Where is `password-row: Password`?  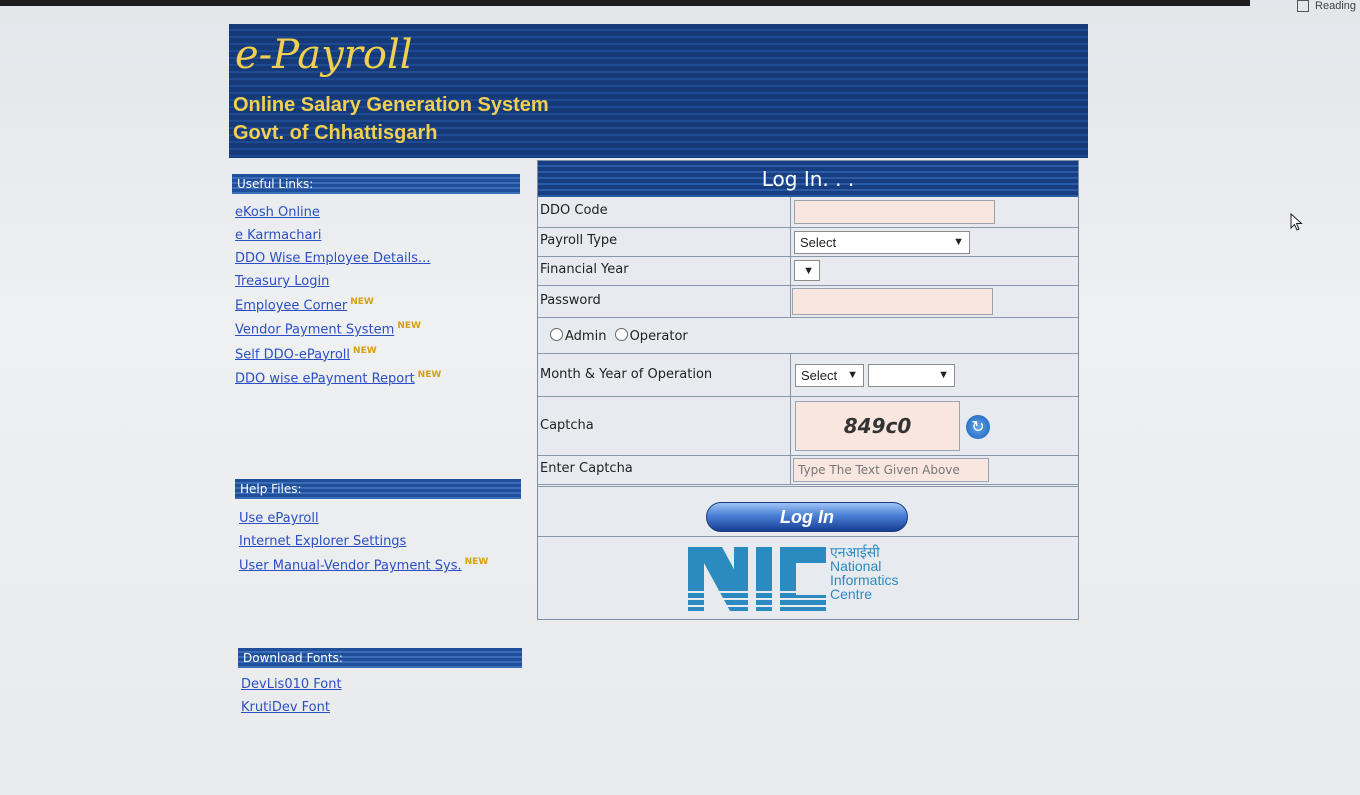
password-row: Password is located at coordinates (808, 302).